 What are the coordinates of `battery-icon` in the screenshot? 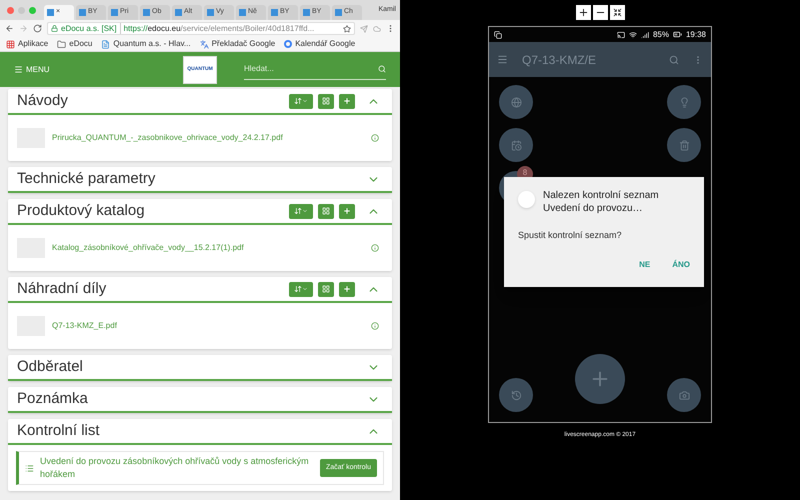 It's located at (677, 34).